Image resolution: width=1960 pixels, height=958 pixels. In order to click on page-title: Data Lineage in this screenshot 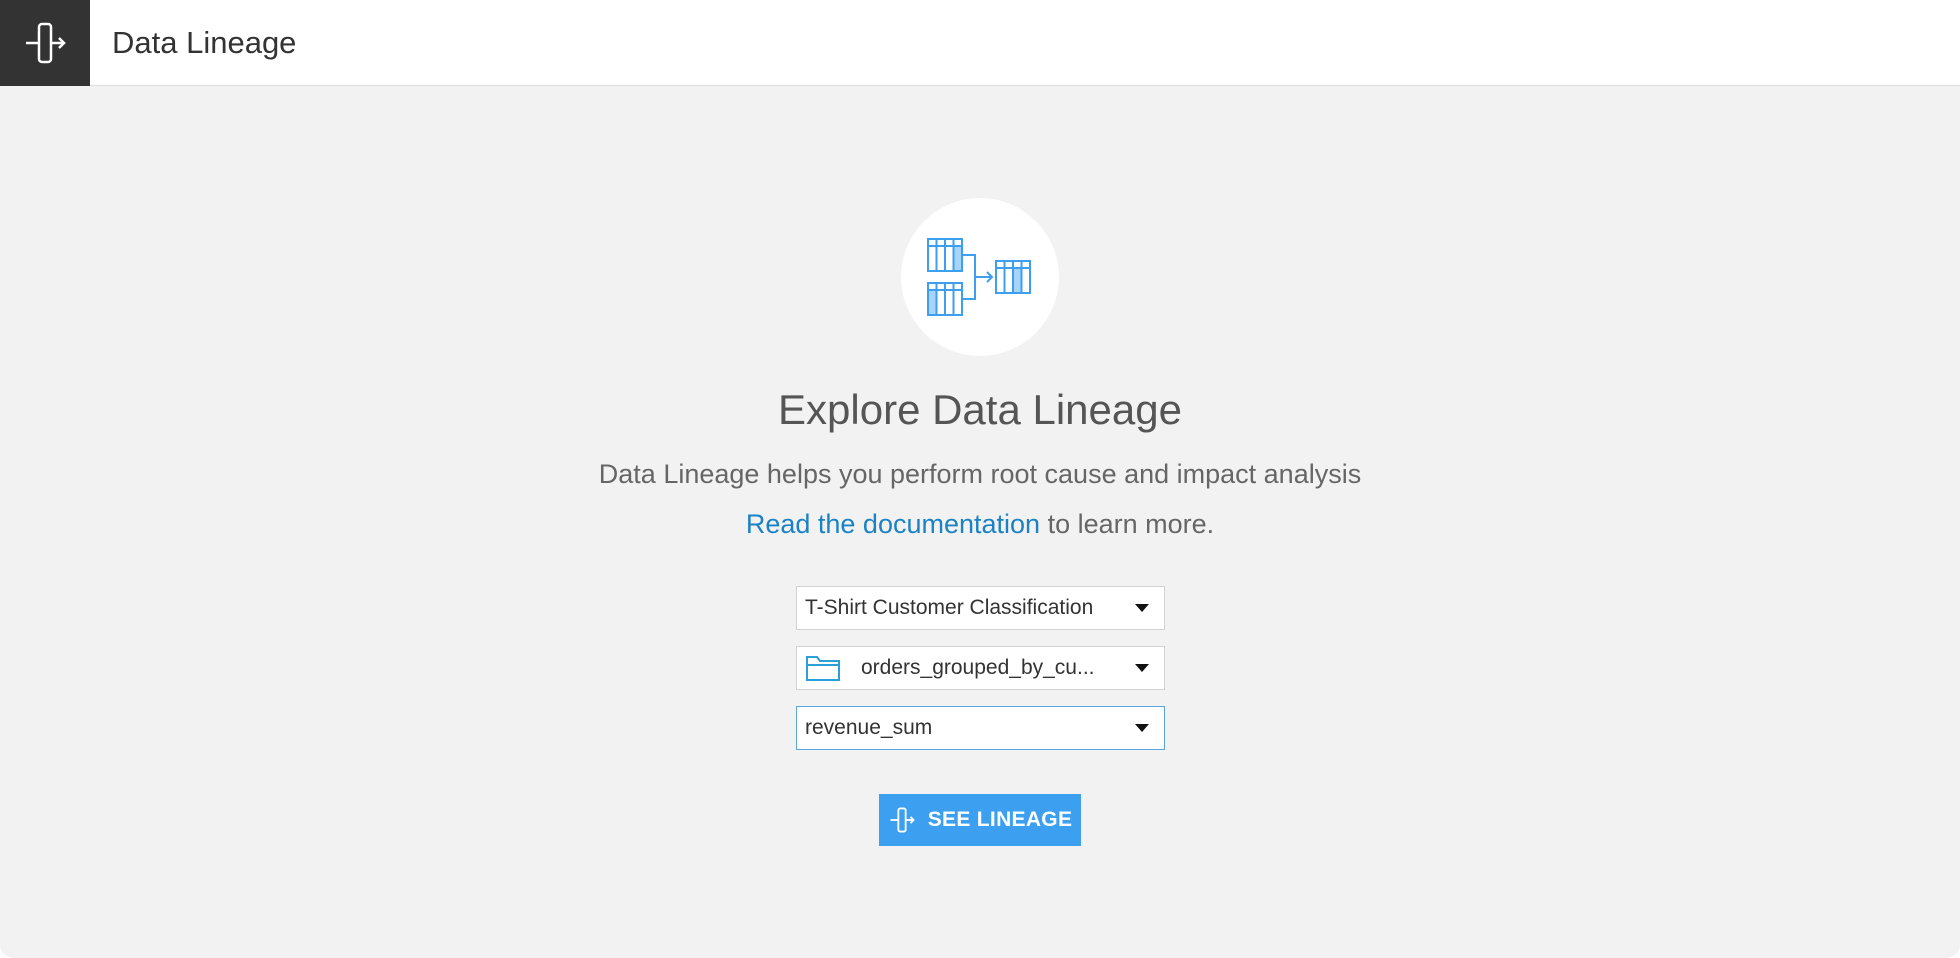, I will do `click(204, 42)`.